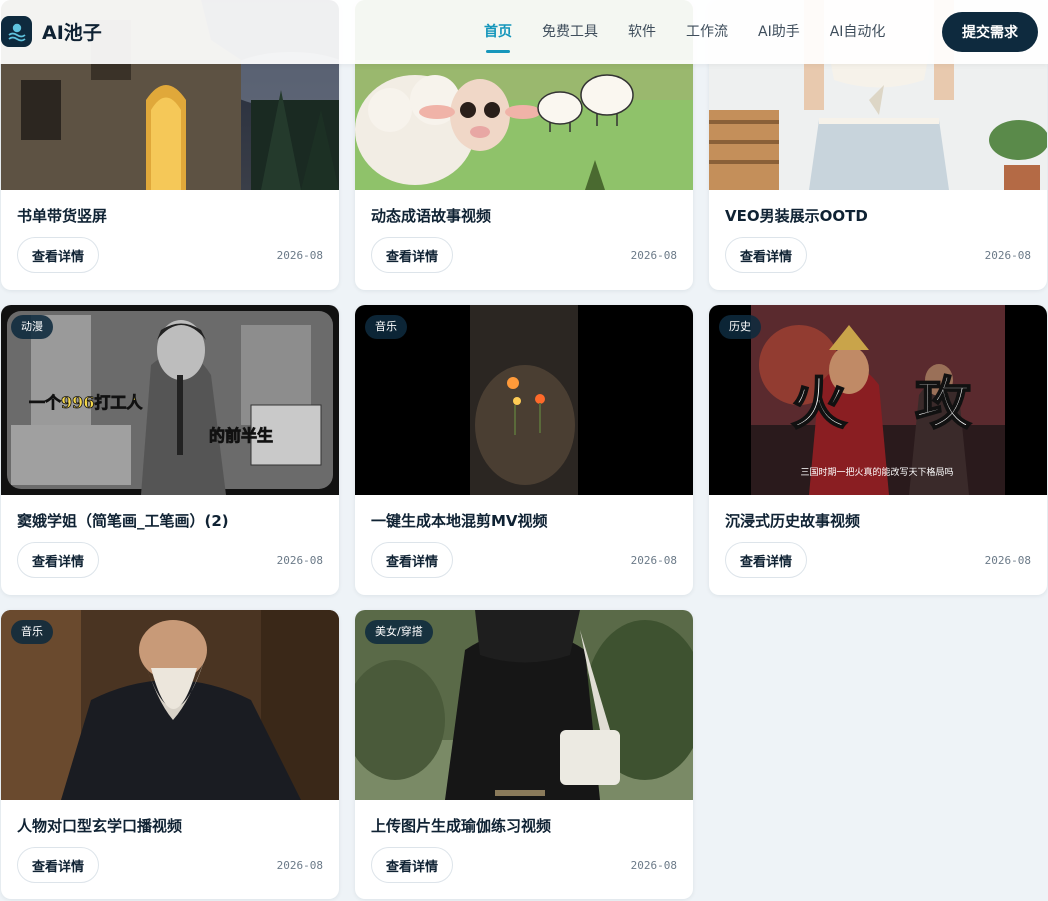 The width and height of the screenshot is (1048, 901). Describe the element at coordinates (32, 327) in the screenshot. I see `category-badge: 动漫` at that location.